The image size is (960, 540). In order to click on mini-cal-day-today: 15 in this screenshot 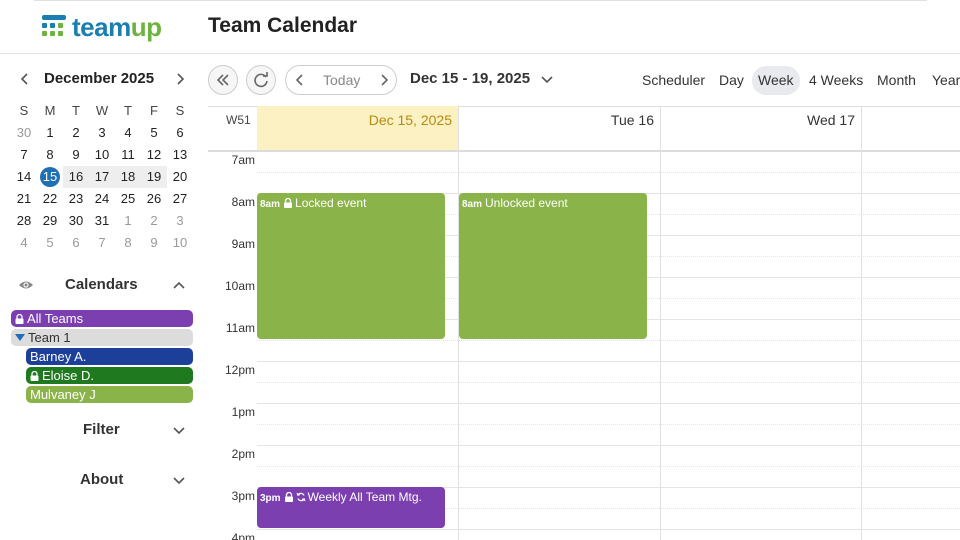, I will do `click(50, 177)`.